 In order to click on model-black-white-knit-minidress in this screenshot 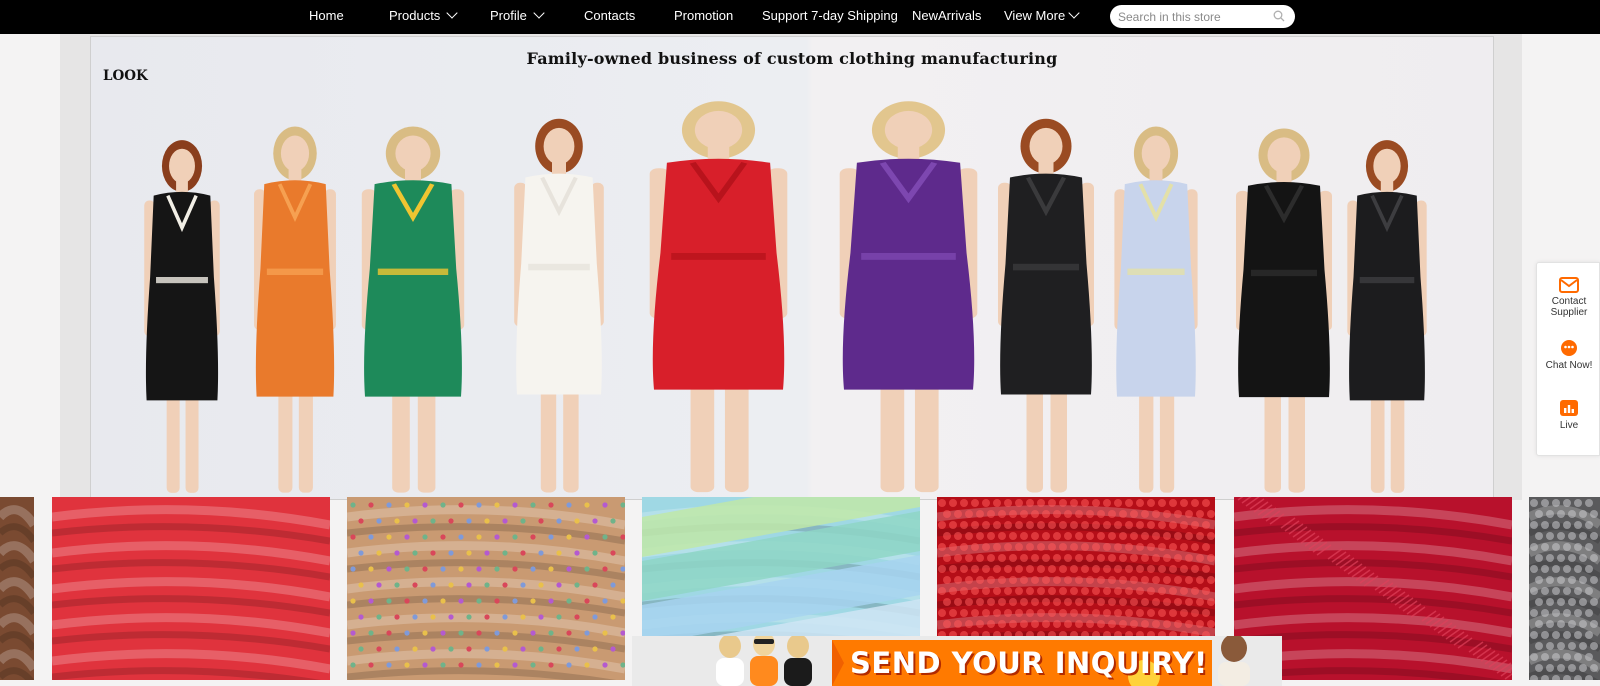, I will do `click(182, 316)`.